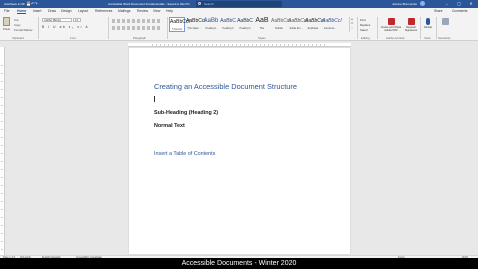  What do you see at coordinates (471, 4) in the screenshot?
I see `close-button: ✕` at bounding box center [471, 4].